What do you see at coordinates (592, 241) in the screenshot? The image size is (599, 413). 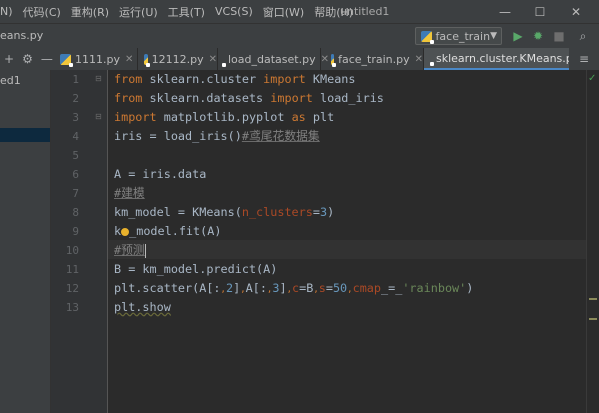 I see `error-stripe: ✓` at bounding box center [592, 241].